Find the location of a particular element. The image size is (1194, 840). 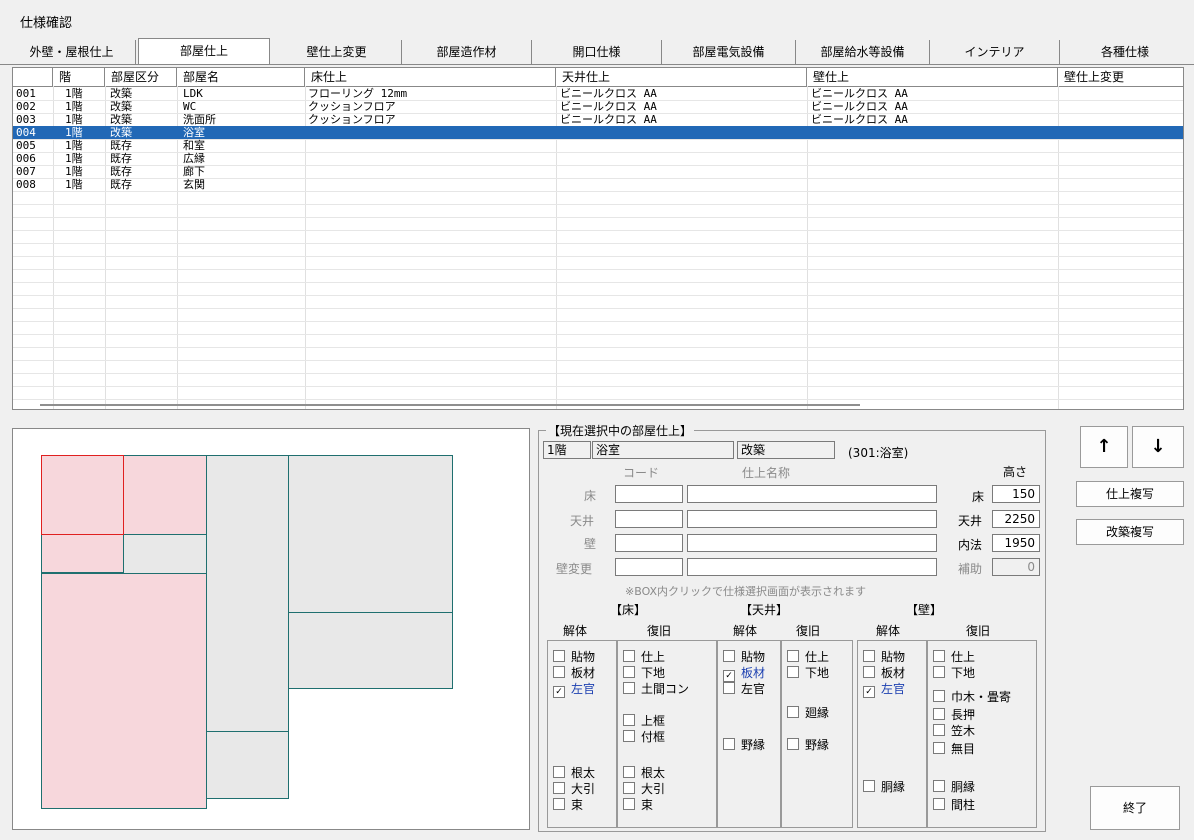

yuka-kaitai-checkbox: 束 is located at coordinates (568, 804).